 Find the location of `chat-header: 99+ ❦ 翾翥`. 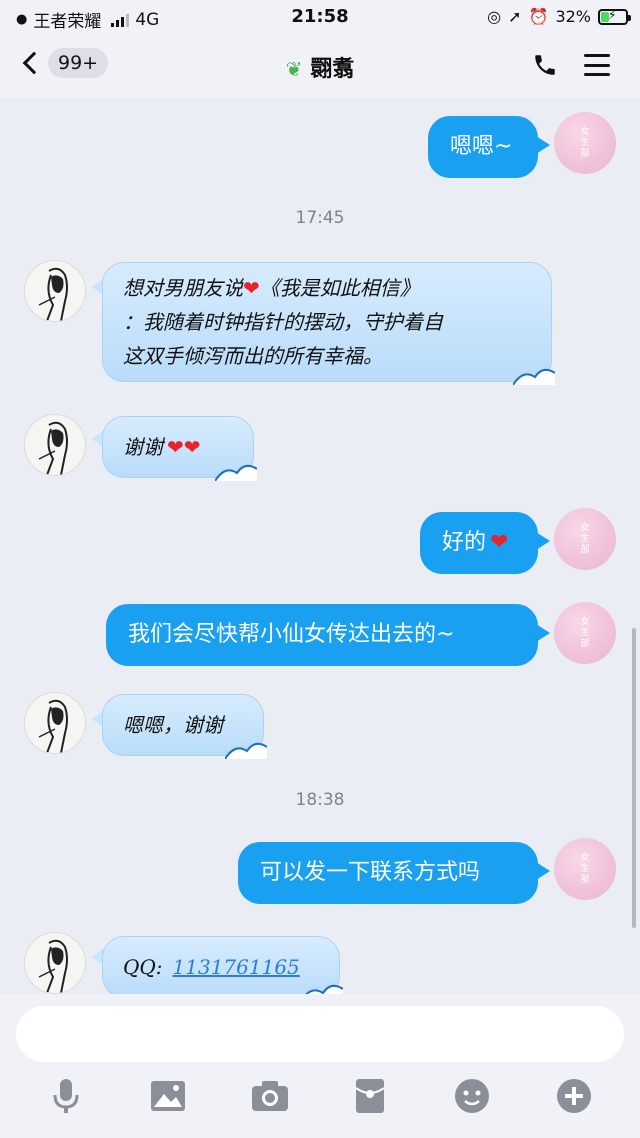

chat-header: 99+ ❦ 翾翥 is located at coordinates (320, 66).